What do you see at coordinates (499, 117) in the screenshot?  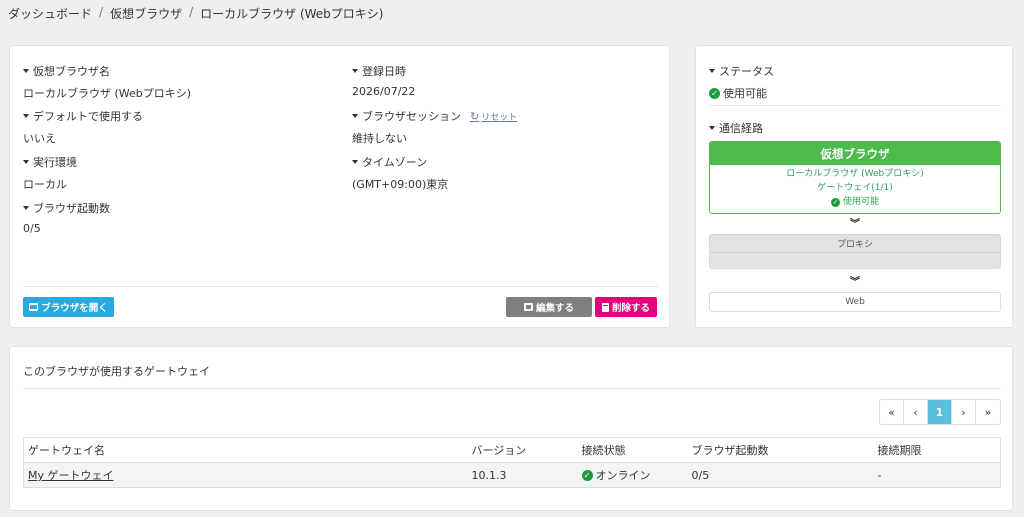 I see `reset-label: リセット` at bounding box center [499, 117].